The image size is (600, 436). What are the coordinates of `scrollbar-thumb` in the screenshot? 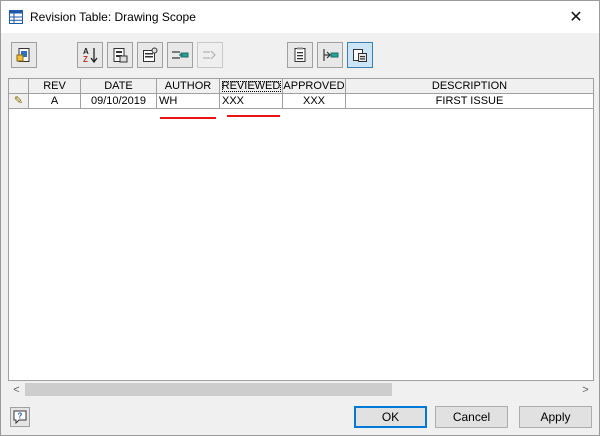 It's located at (208, 389).